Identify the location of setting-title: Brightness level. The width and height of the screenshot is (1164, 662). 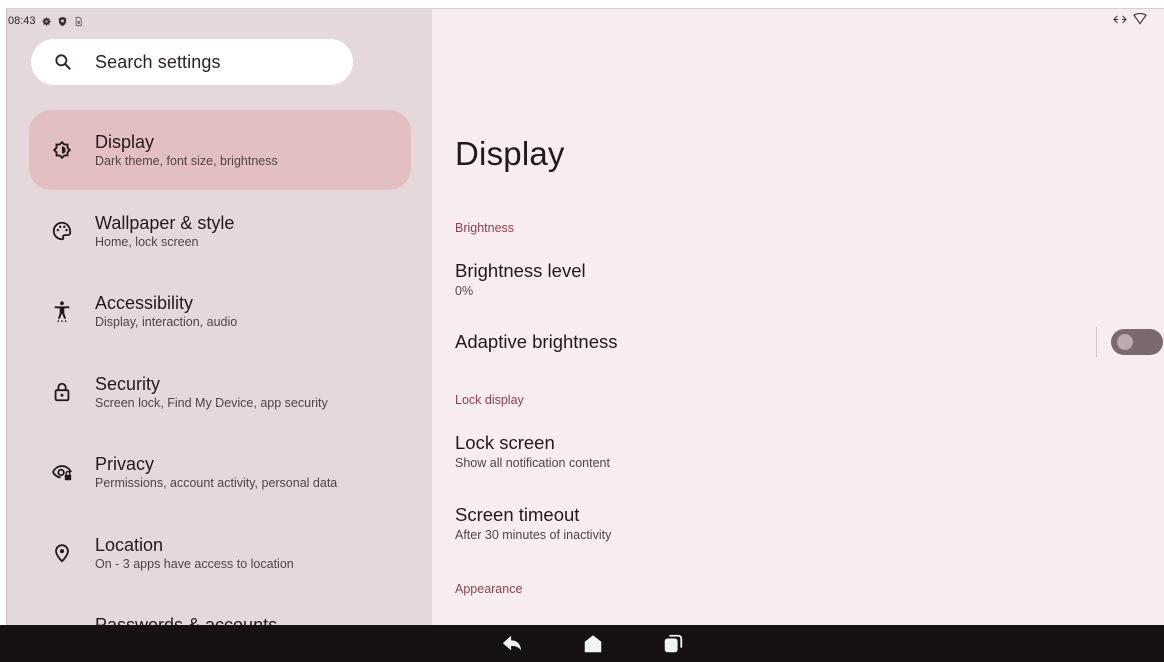
(520, 270).